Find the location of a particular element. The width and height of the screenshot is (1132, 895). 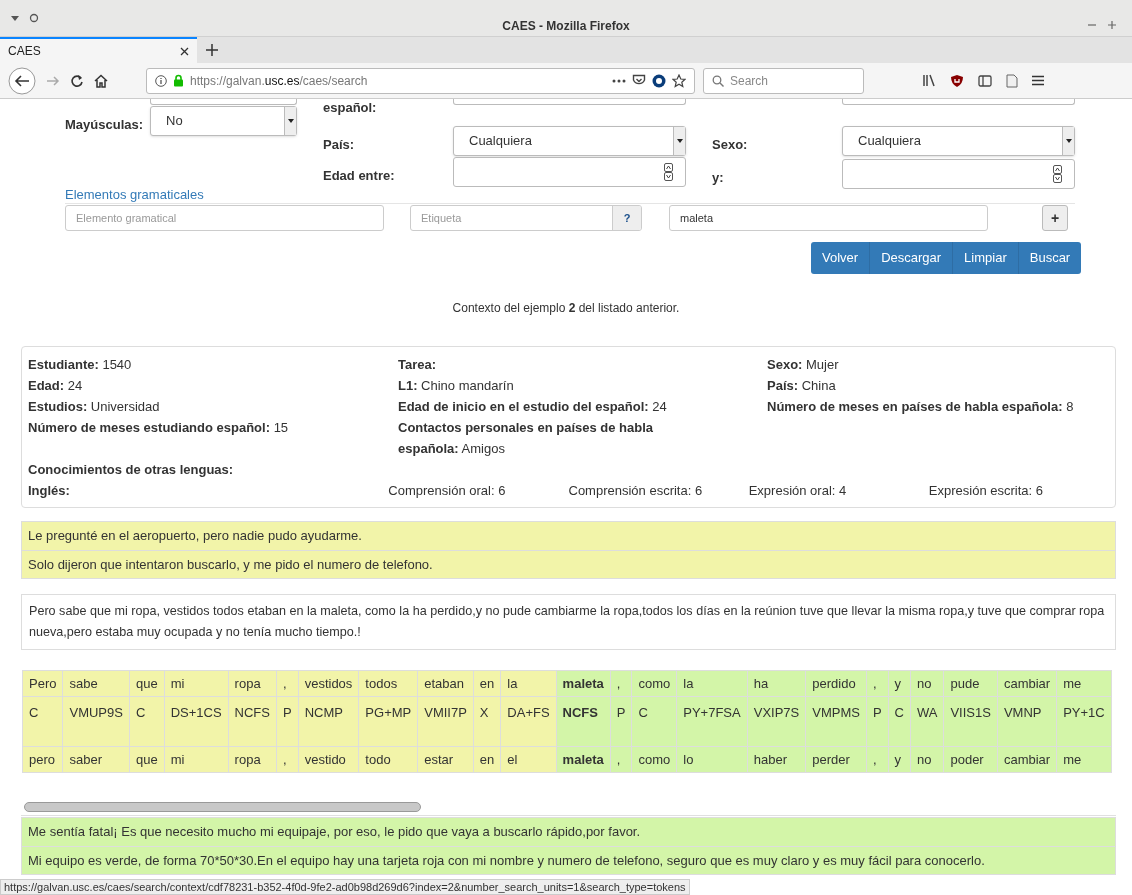

search-placeholder: Search is located at coordinates (749, 81).